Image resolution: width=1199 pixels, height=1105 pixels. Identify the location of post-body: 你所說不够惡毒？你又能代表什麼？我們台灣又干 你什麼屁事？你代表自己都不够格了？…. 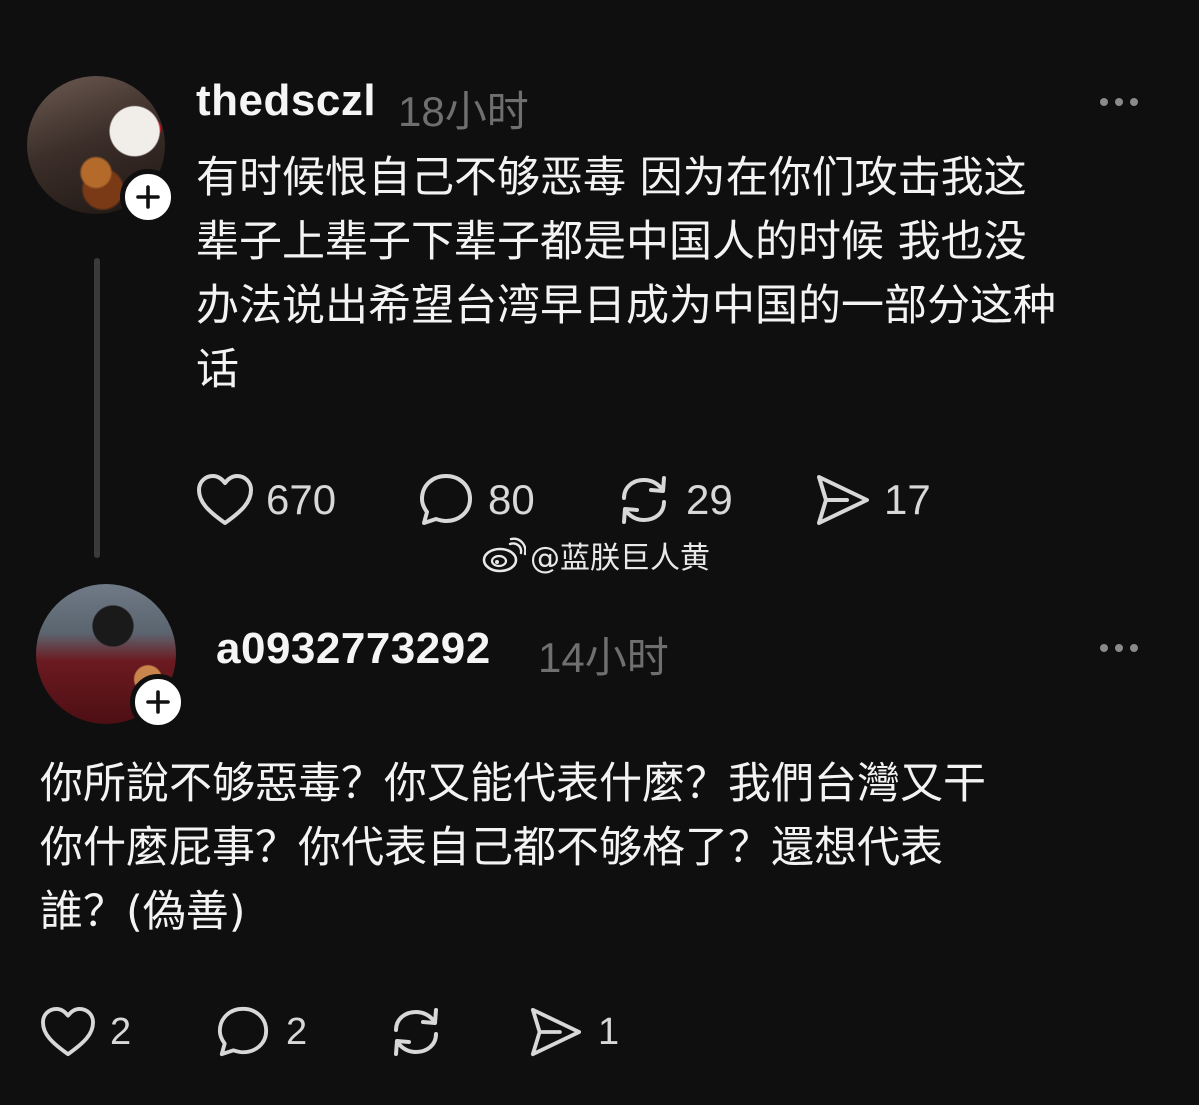
(513, 848).